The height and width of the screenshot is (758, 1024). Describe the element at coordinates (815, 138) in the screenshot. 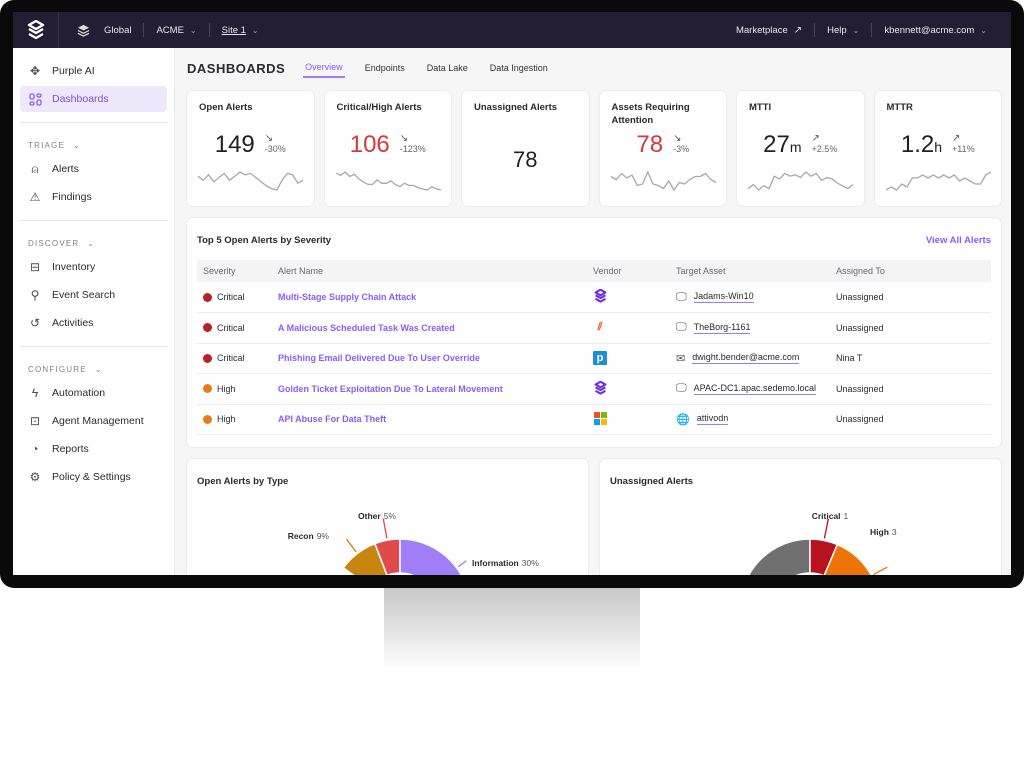

I see `arrow-up-right-icon: ↗` at that location.